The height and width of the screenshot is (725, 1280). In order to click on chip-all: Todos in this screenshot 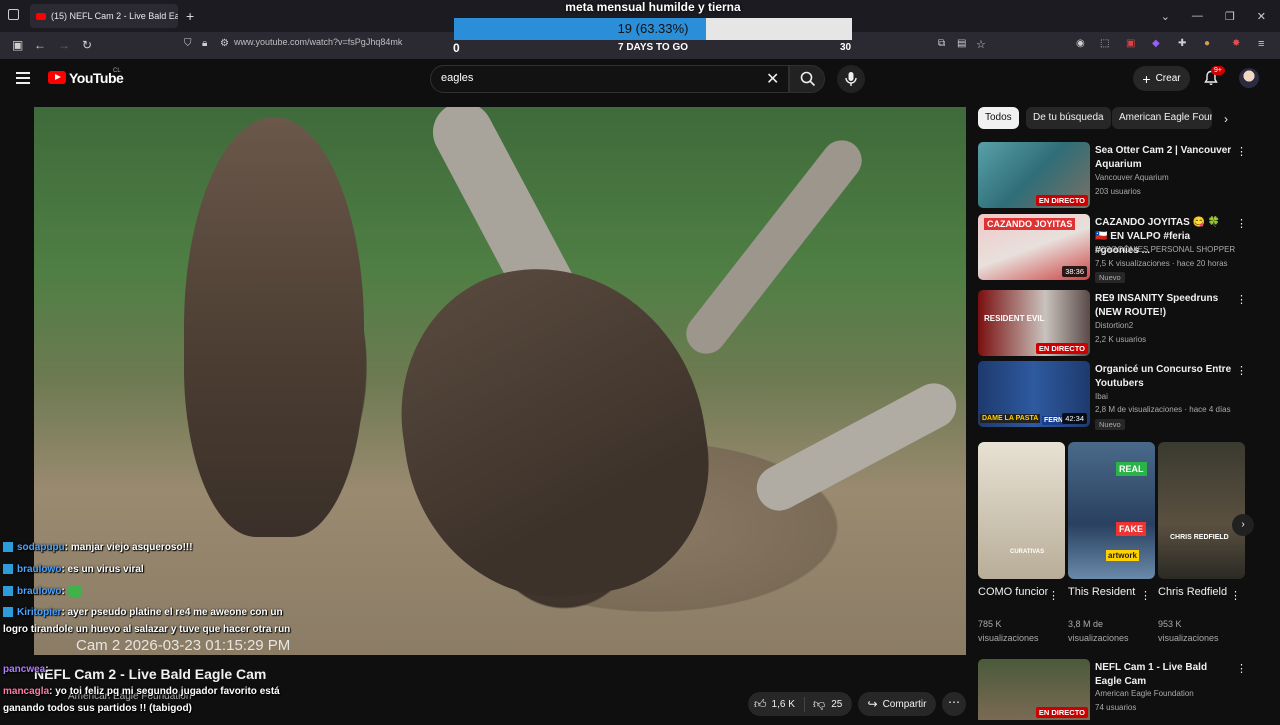, I will do `click(998, 118)`.